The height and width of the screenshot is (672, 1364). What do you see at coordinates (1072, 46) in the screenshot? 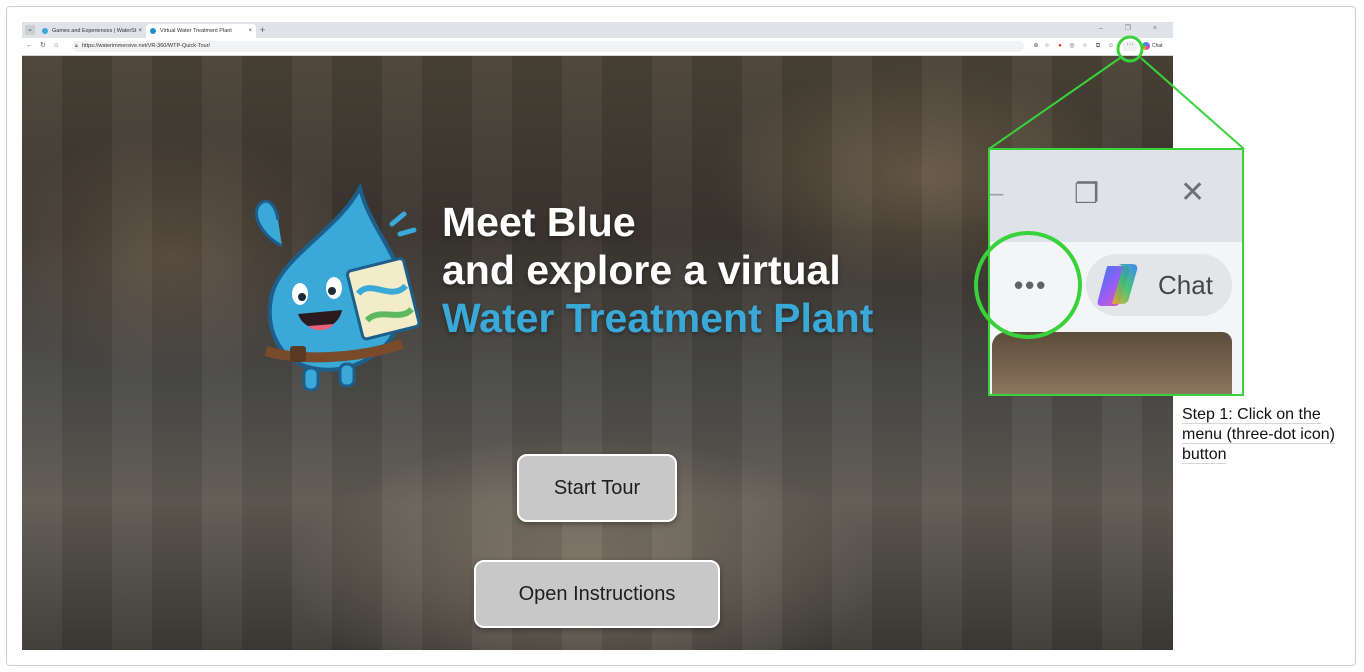
I see `extension-icon: ◎` at bounding box center [1072, 46].